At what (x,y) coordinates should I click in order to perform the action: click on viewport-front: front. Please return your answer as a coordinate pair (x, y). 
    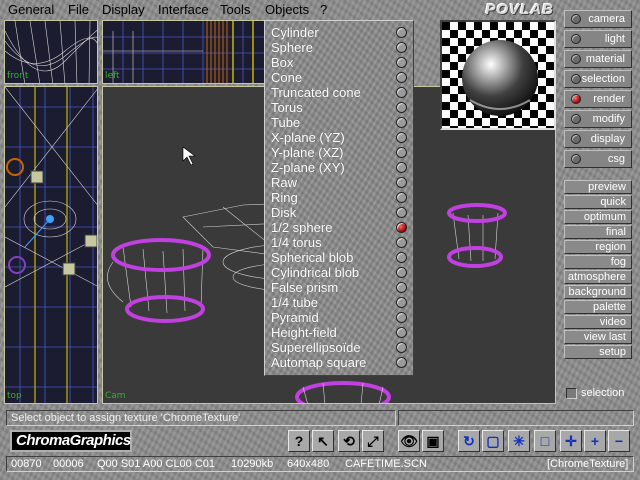
    Looking at the image, I should click on (51, 52).